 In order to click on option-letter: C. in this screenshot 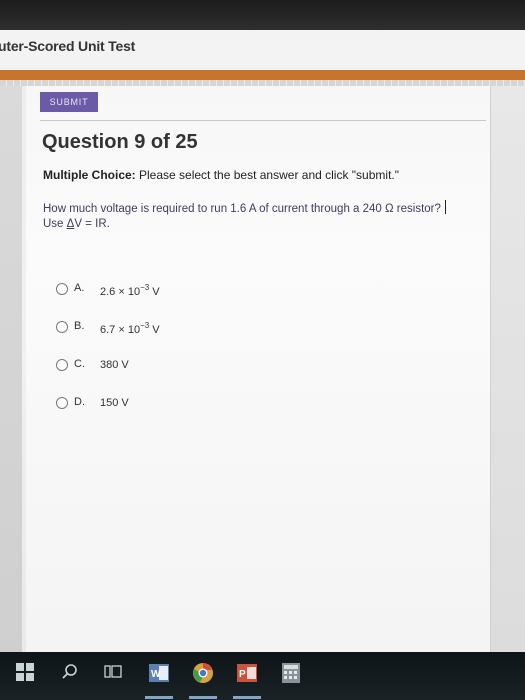, I will do `click(79, 364)`.